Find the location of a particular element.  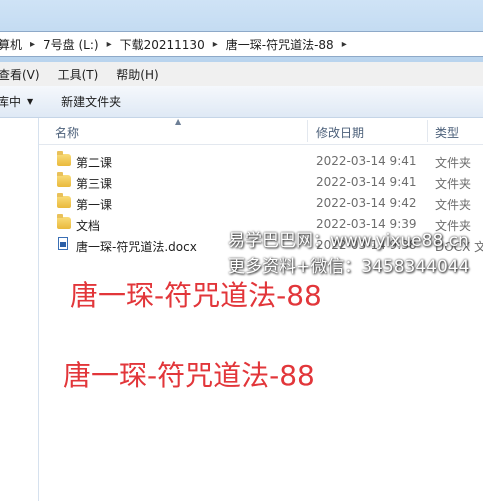

include-in-library-button: 库中 ▼ is located at coordinates (16, 101).